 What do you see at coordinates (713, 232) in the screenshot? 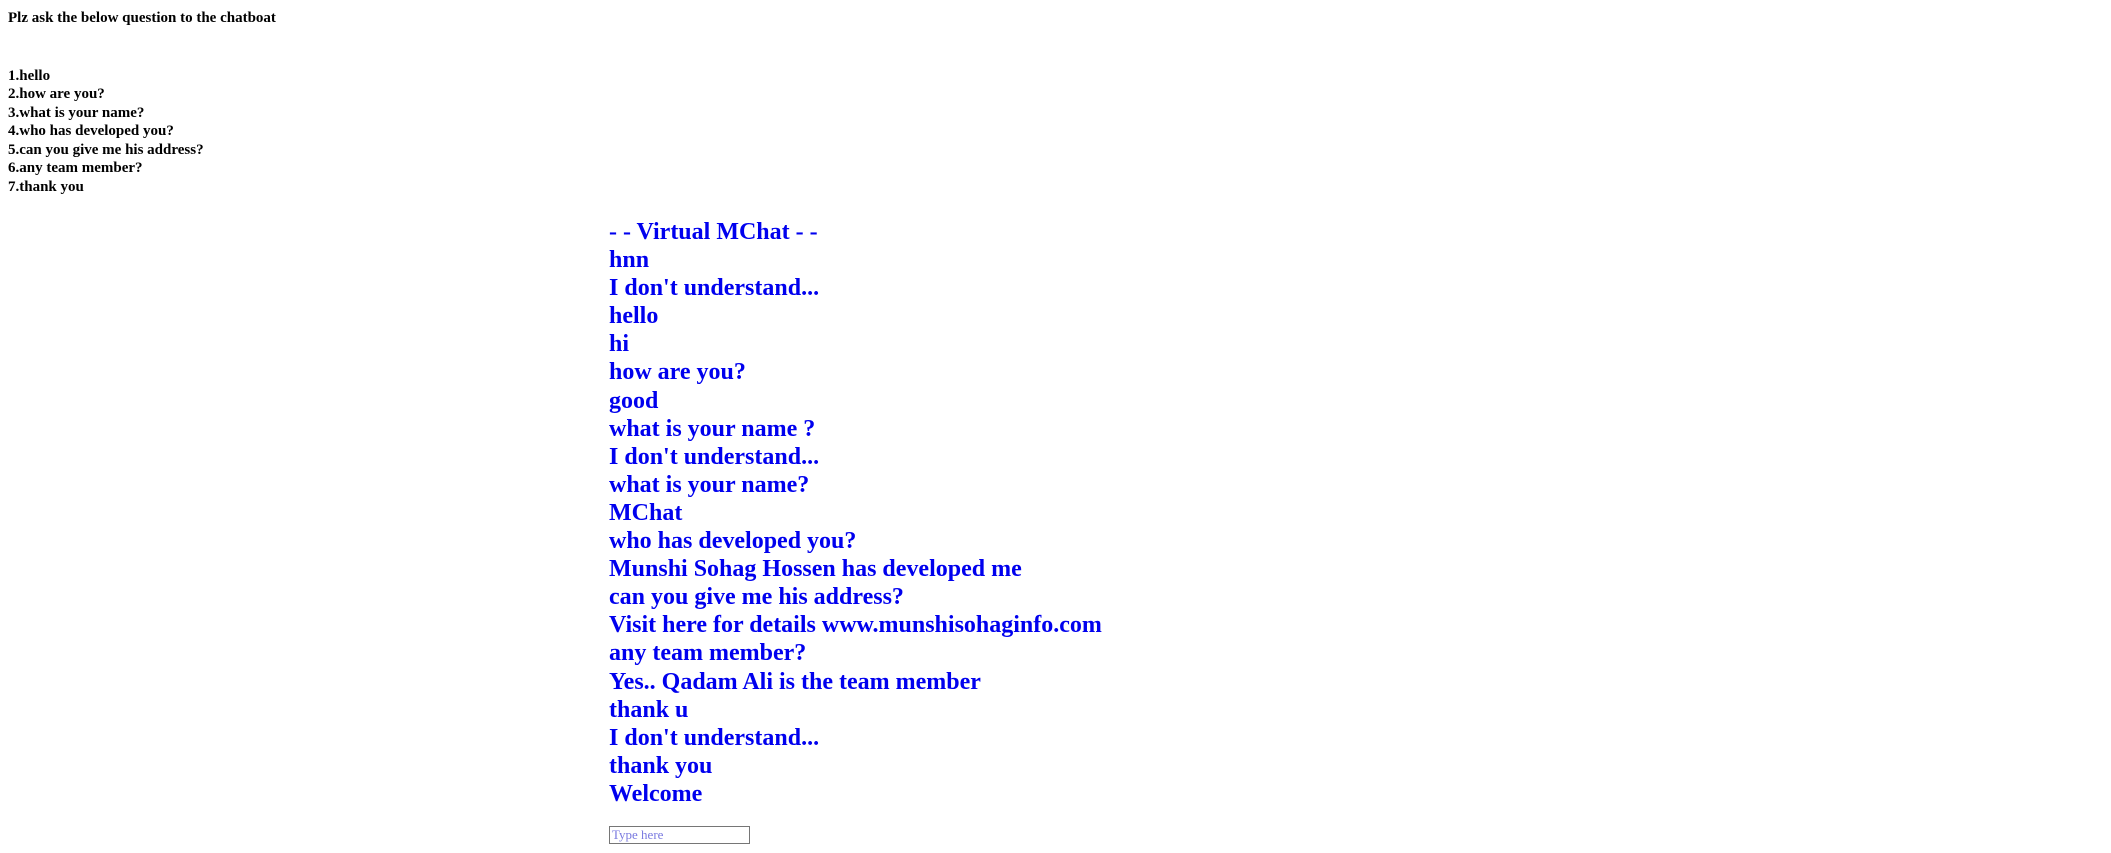
I see `chat-header: - - Virtual MChat - -` at bounding box center [713, 232].